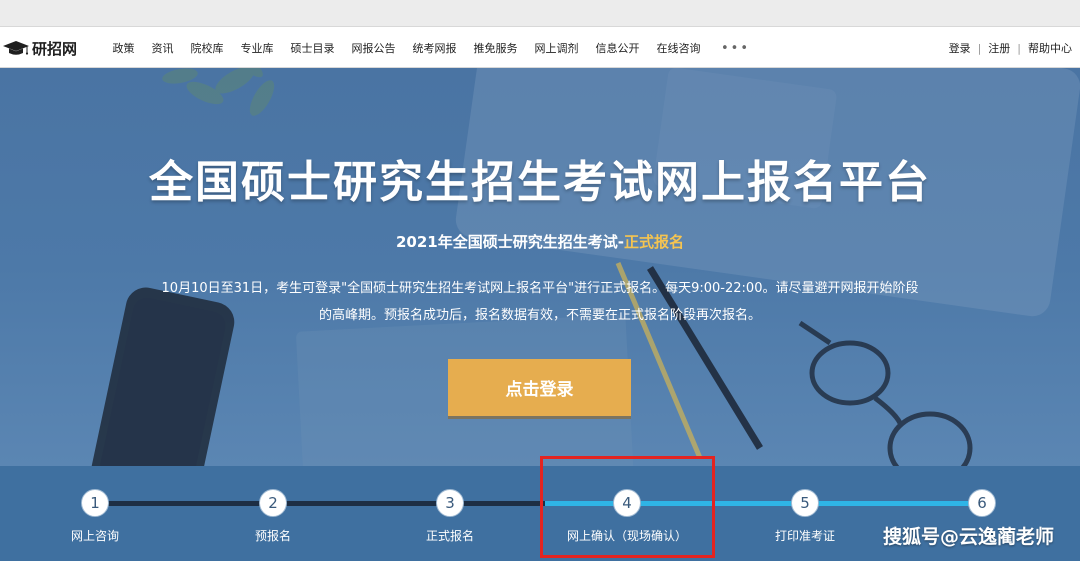 This screenshot has width=1080, height=561. Describe the element at coordinates (435, 48) in the screenshot. I see `nav-item-unified-registration: 统考网报` at that location.